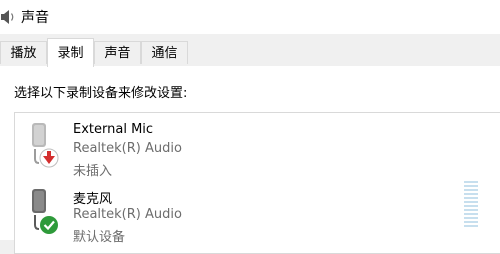  What do you see at coordinates (70, 52) in the screenshot?
I see `tab-recording: 录制` at bounding box center [70, 52].